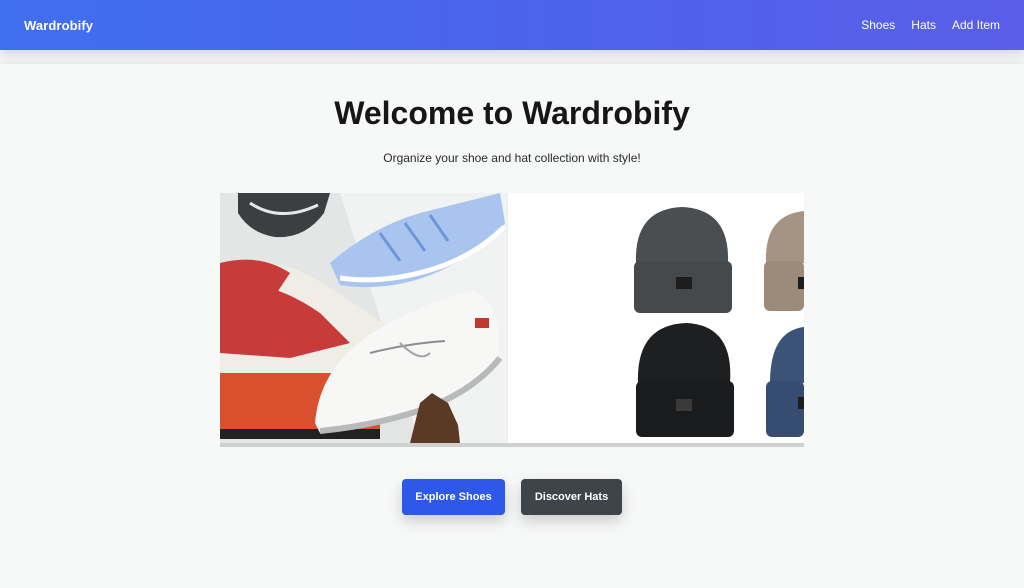 The height and width of the screenshot is (588, 1024). What do you see at coordinates (923, 25) in the screenshot?
I see `nav-link-hats: Hats` at bounding box center [923, 25].